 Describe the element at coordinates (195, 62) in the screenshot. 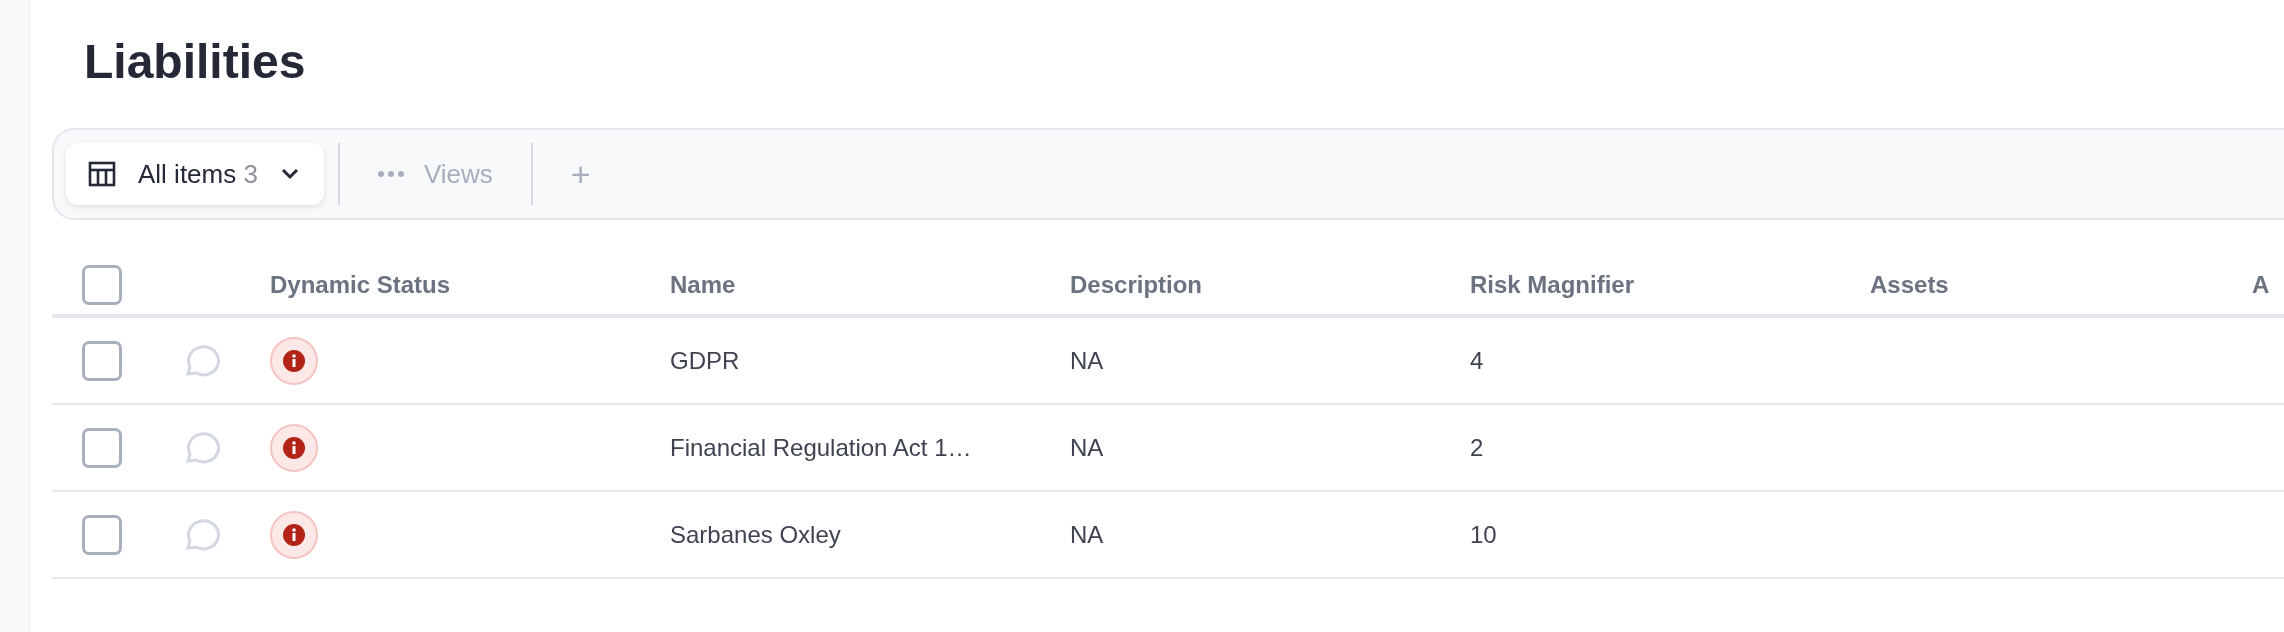

I see `page-title: Liabilities` at that location.